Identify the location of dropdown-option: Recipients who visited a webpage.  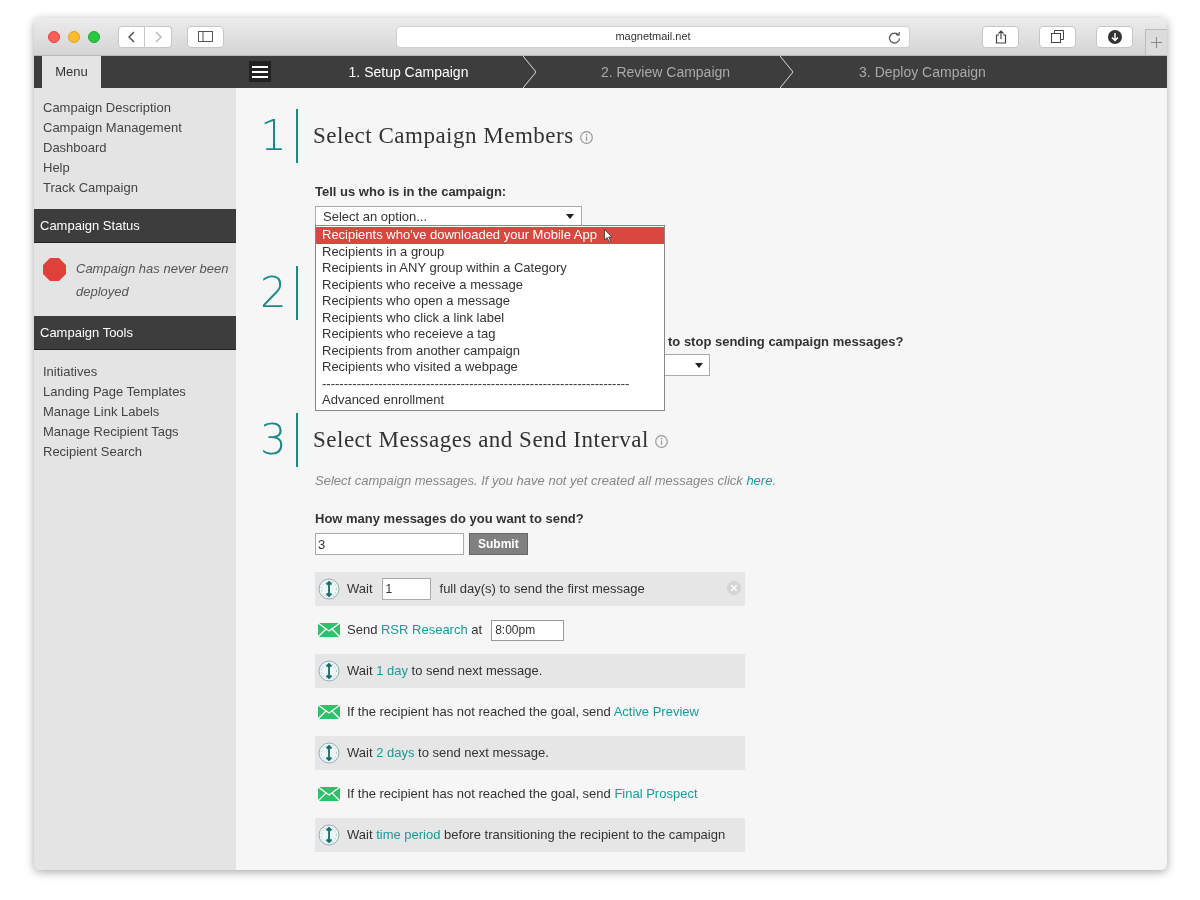
(490, 367).